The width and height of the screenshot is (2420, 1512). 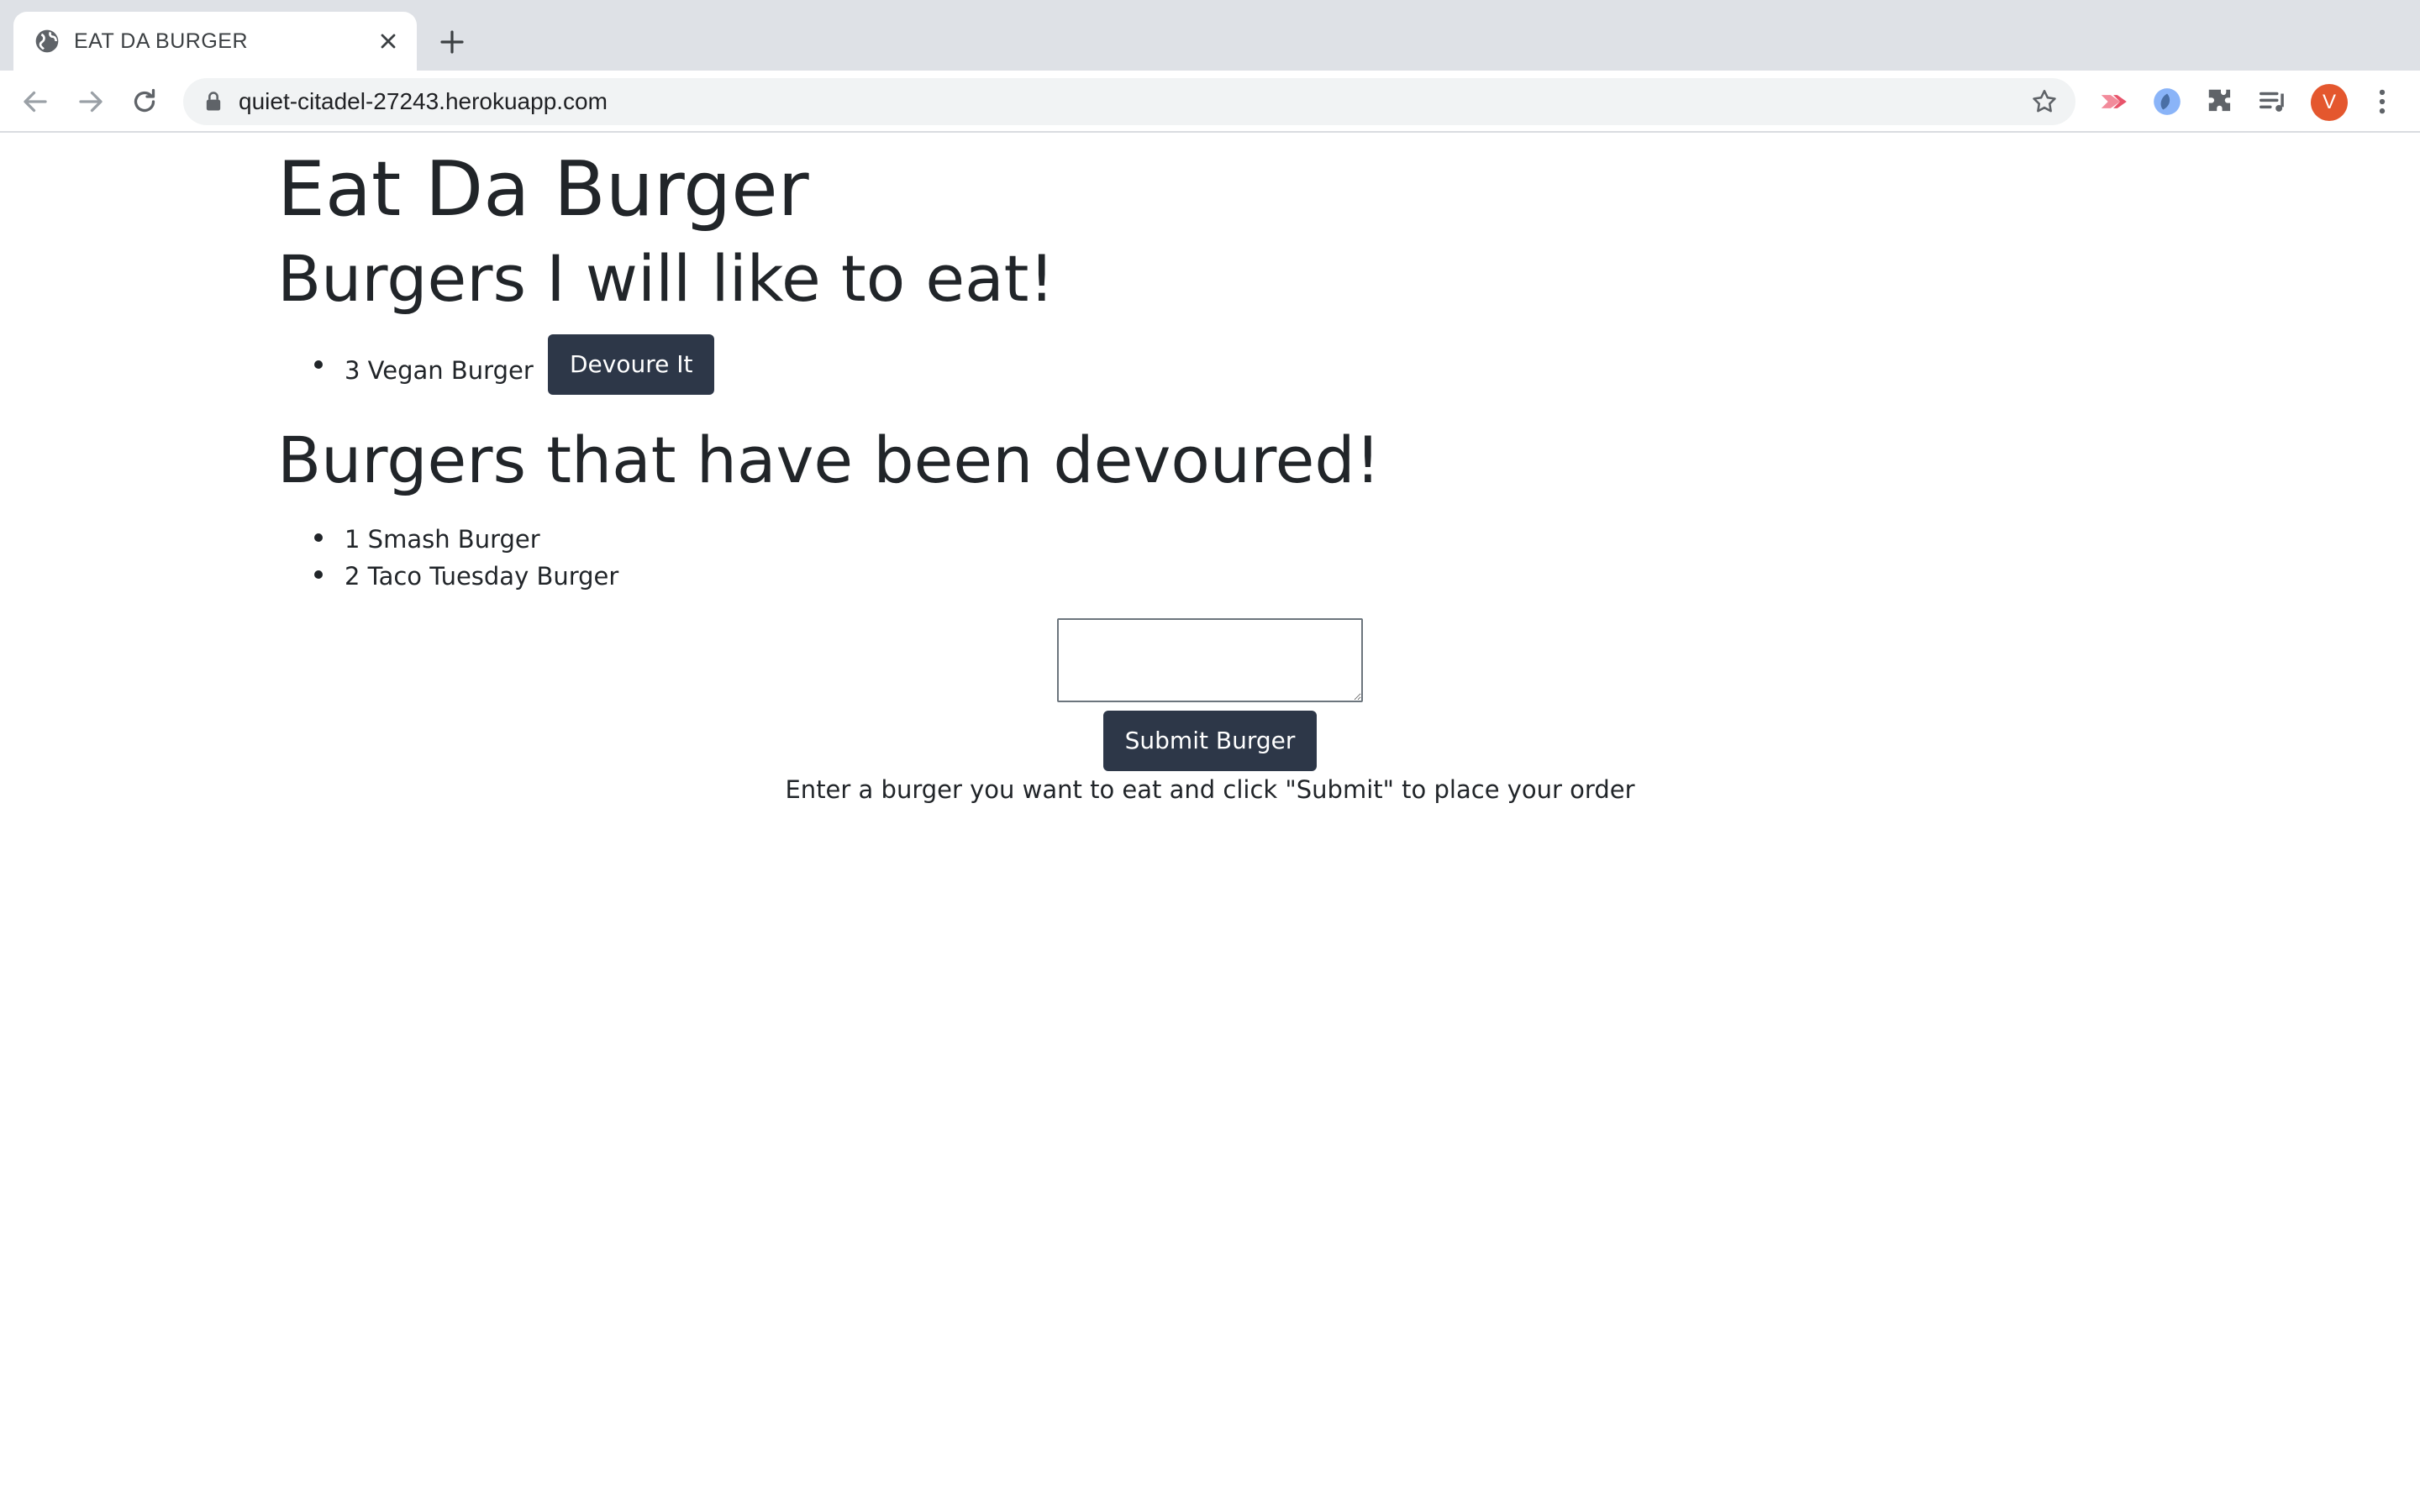 What do you see at coordinates (482, 576) in the screenshot?
I see `burger-name: 2 Taco Tuesday Burger` at bounding box center [482, 576].